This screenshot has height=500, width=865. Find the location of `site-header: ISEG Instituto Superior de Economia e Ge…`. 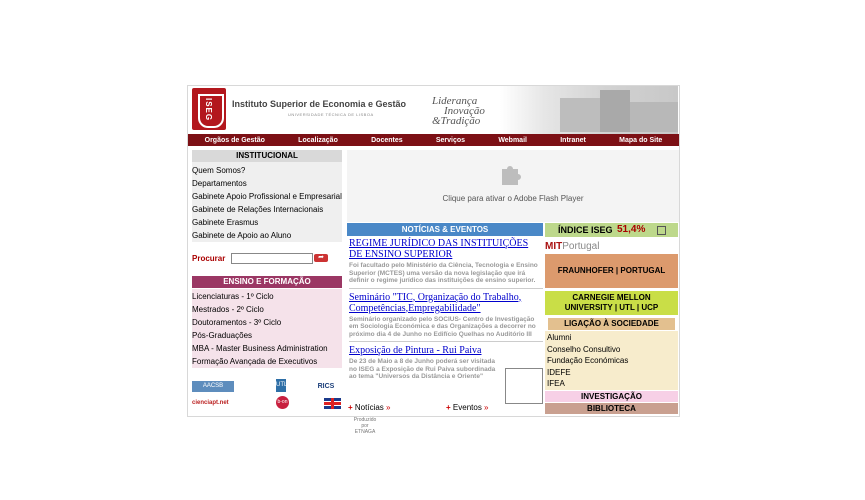

site-header: ISEG Instituto Superior de Economia e Ge… is located at coordinates (433, 110).